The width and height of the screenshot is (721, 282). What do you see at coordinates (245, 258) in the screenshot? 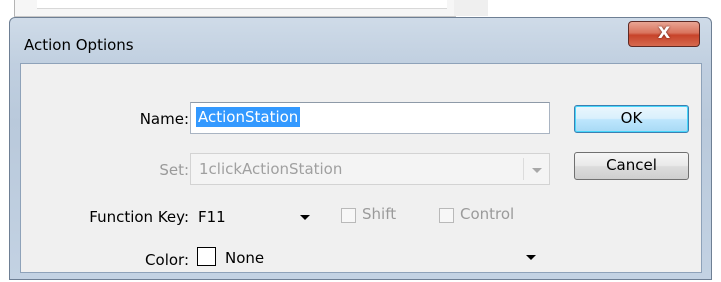
I see `color-select-value: None` at bounding box center [245, 258].